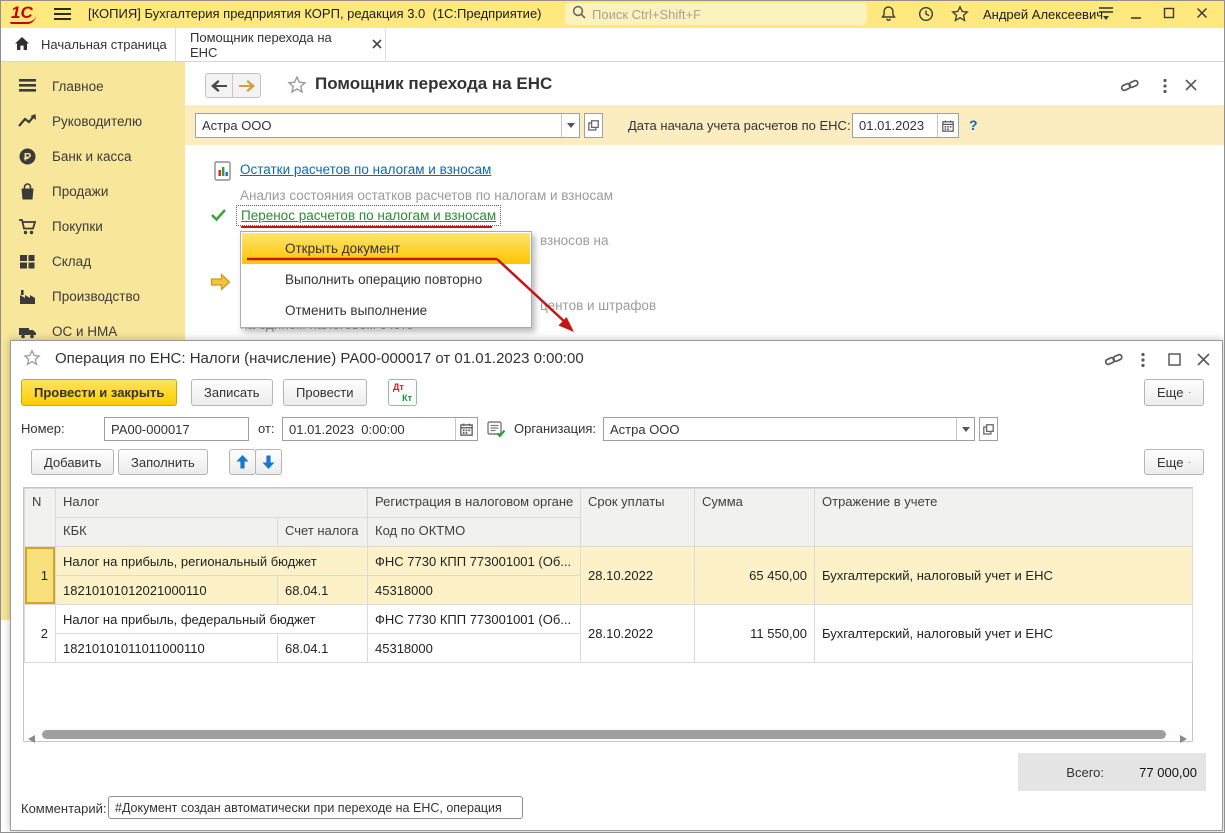 This screenshot has height=833, width=1225. Describe the element at coordinates (166, 532) in the screenshot. I see `column-header-kbk: КБК` at that location.